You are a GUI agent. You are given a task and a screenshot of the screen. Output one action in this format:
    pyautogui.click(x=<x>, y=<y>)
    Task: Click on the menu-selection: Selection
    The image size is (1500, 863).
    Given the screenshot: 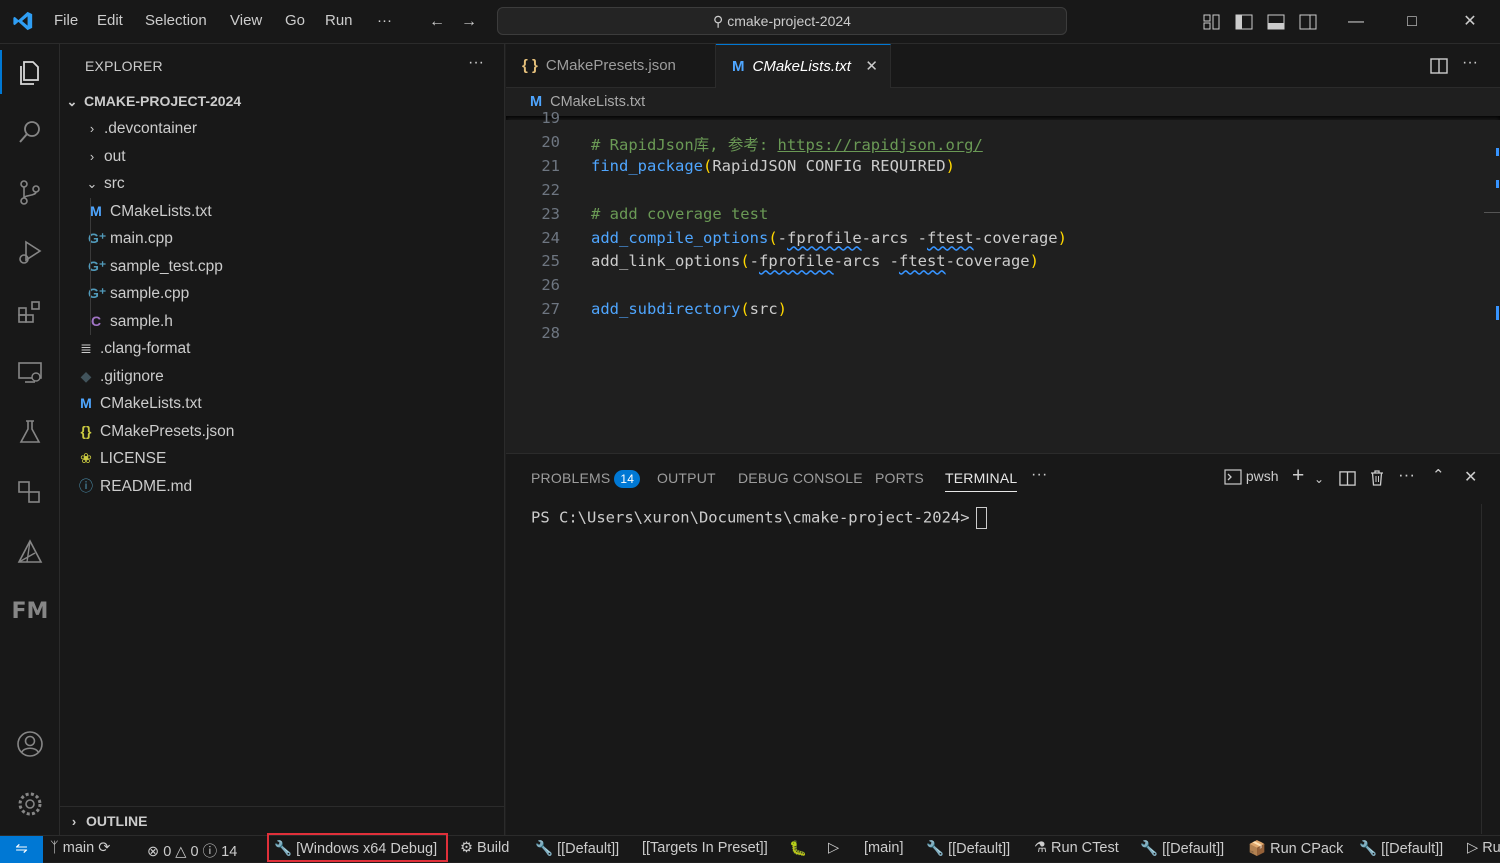 What is the action you would take?
    pyautogui.click(x=176, y=20)
    